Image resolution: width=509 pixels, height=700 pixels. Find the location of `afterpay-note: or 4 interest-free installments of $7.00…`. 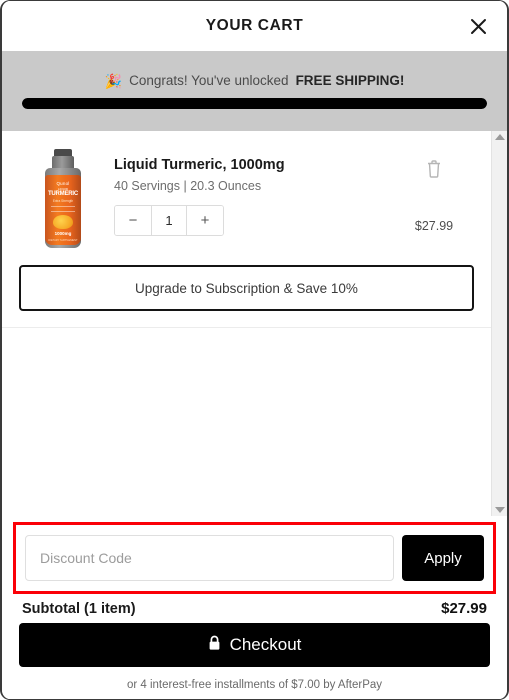

afterpay-note: or 4 interest-free installments of $7.00… is located at coordinates (254, 685).